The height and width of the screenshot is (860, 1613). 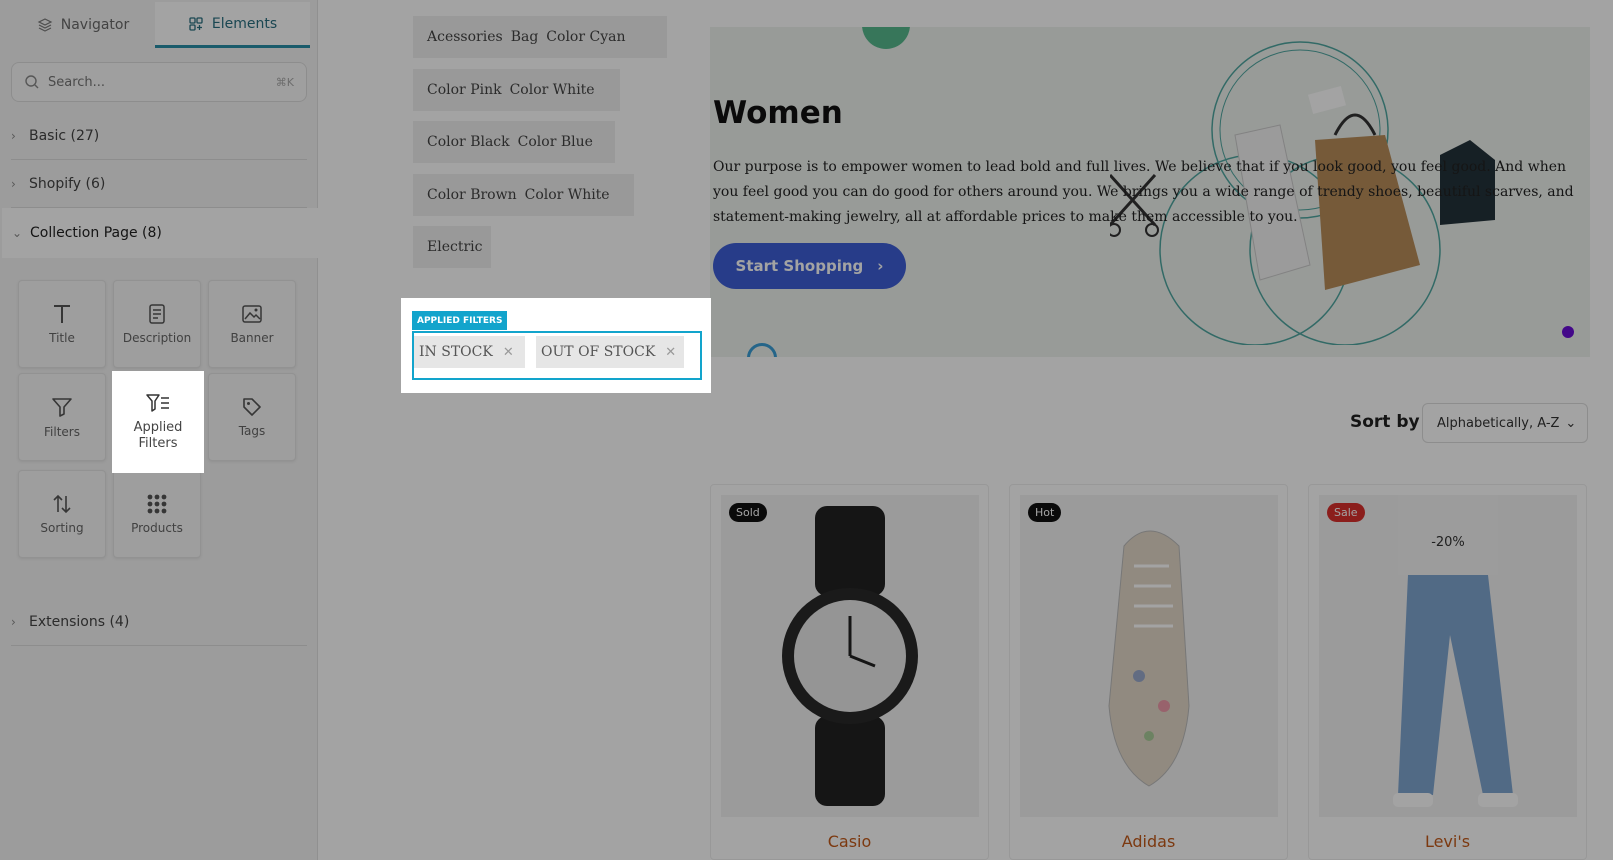 I want to click on applied-filters-widget: IN STOCK ✕ OUT OF STOCK ✕, so click(x=557, y=355).